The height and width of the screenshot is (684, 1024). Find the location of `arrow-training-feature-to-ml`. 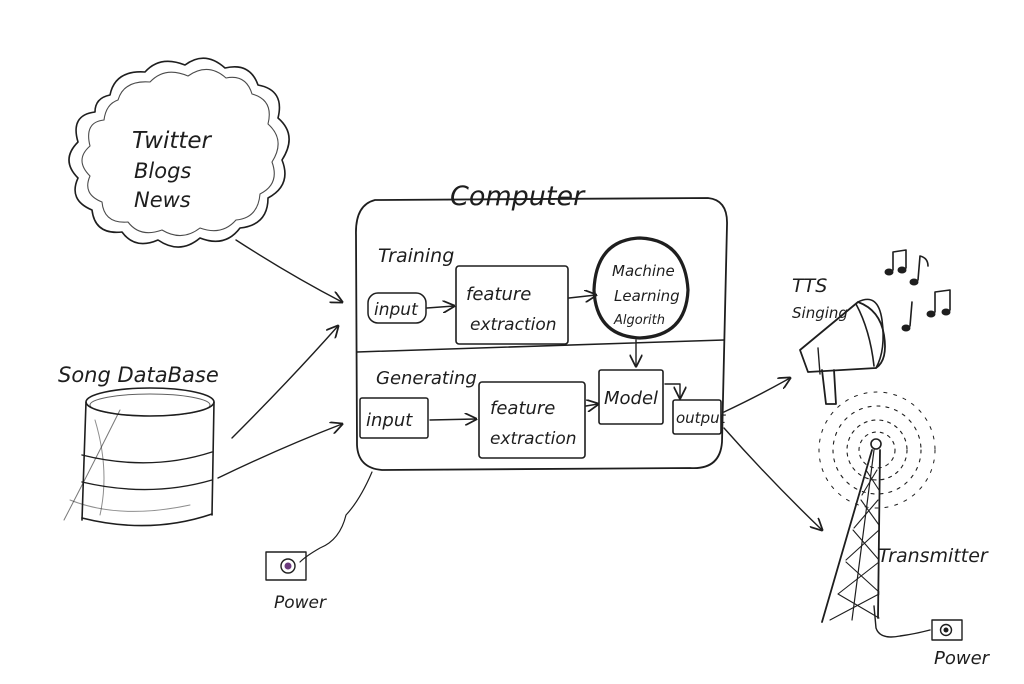

arrow-training-feature-to-ml is located at coordinates (582, 296).